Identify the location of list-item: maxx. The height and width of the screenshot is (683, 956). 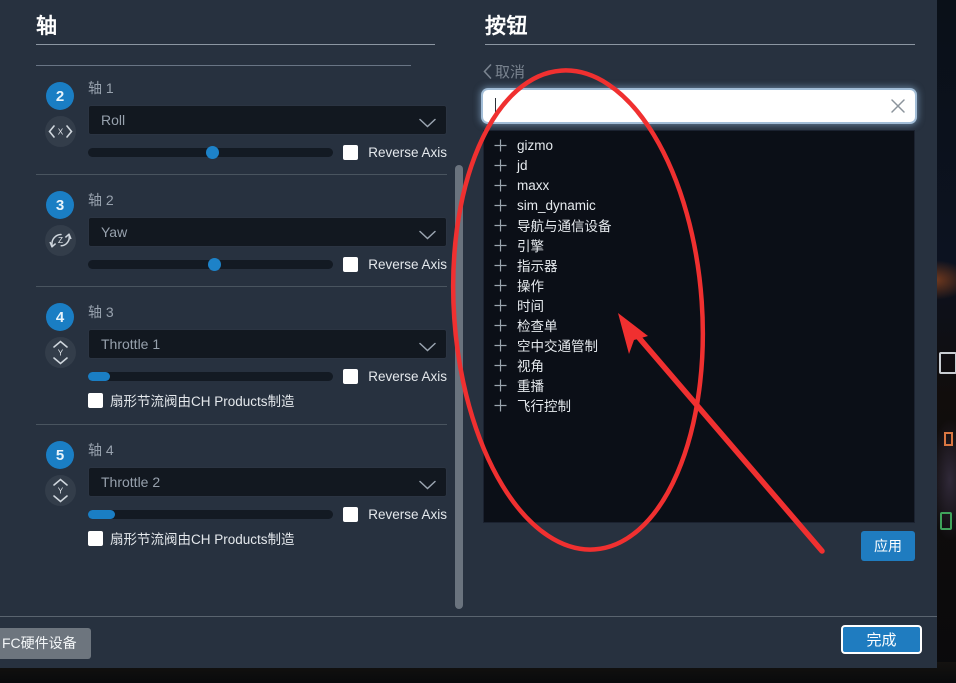
(699, 185).